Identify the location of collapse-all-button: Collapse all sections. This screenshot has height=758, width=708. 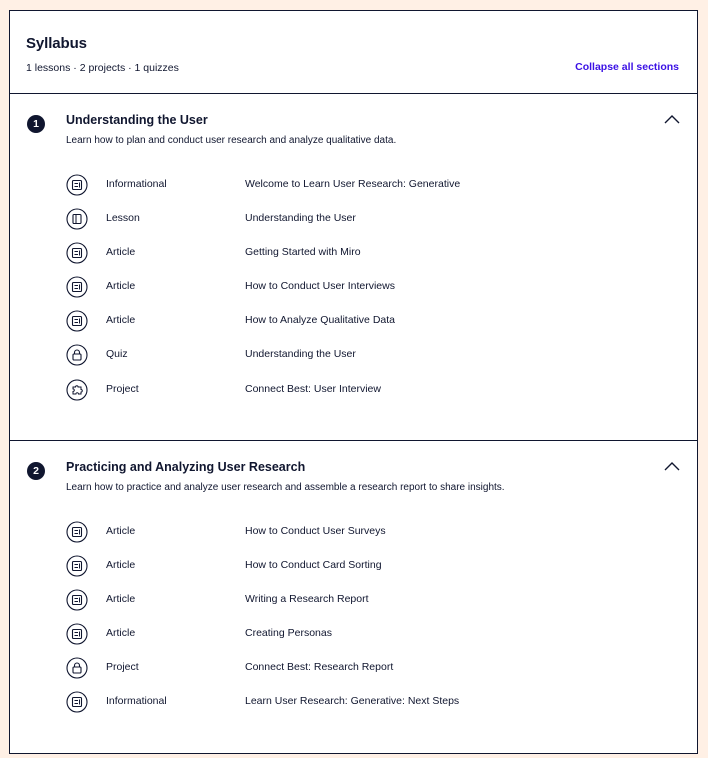
(627, 67).